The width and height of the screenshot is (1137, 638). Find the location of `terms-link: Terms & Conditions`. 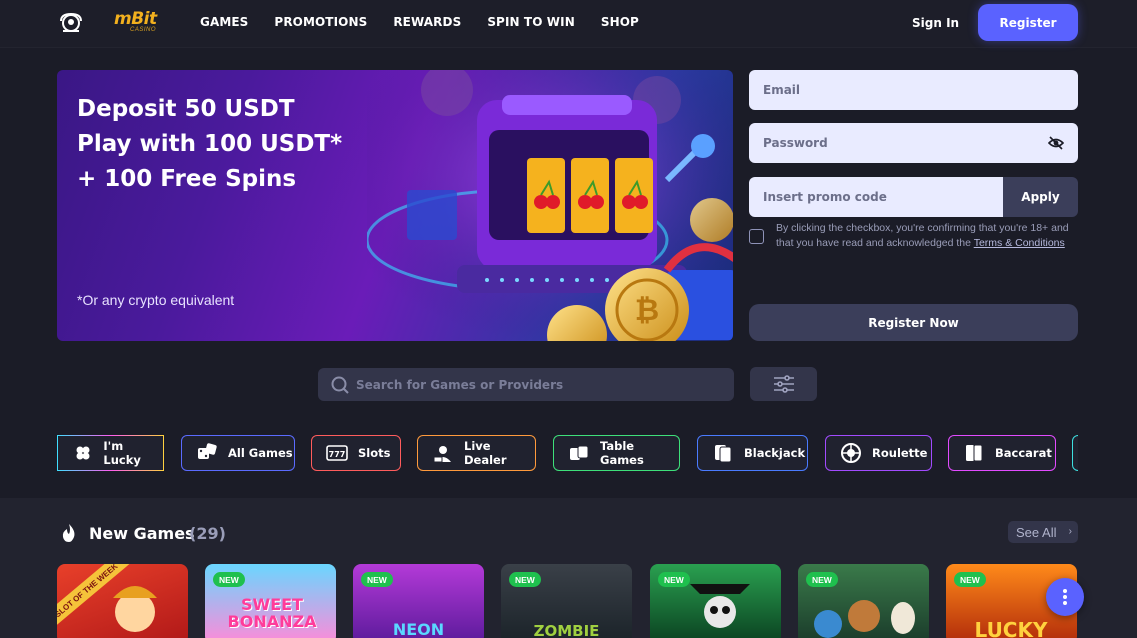

terms-link: Terms & Conditions is located at coordinates (1019, 243).